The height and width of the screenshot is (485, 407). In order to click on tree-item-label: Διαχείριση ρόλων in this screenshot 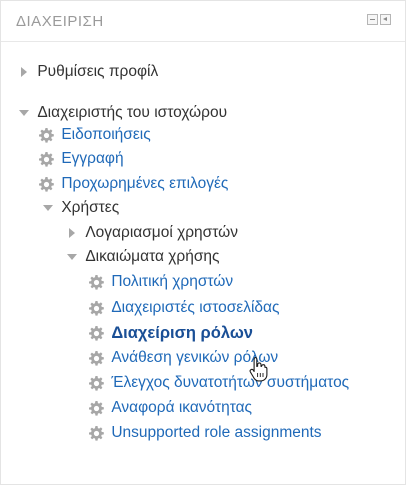, I will do `click(182, 333)`.